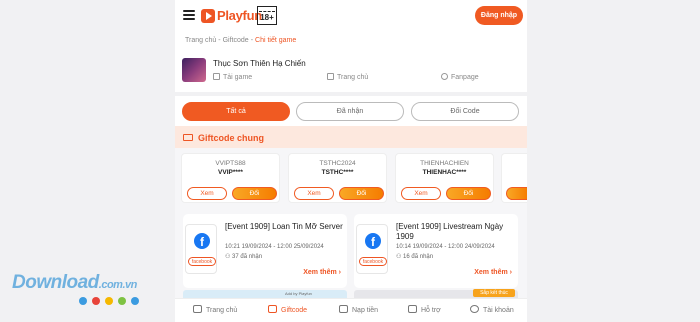 This screenshot has width=700, height=322. I want to click on tab-exchange-code: Đổi Code, so click(465, 111).